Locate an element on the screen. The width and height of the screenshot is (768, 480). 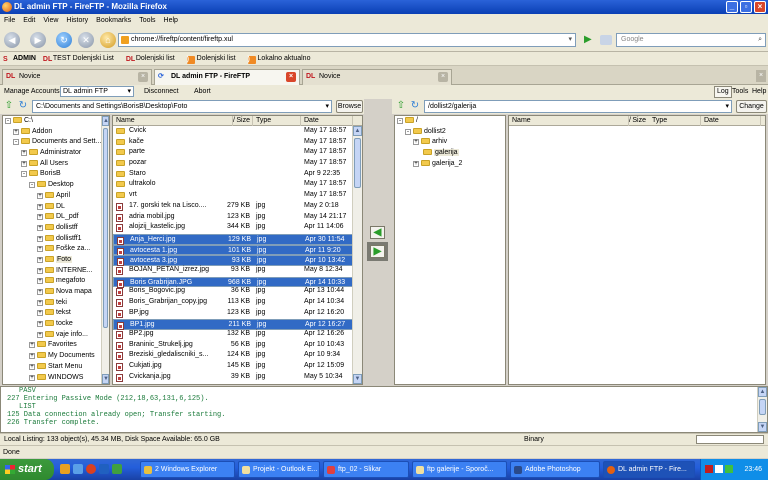
tree-item: + Favorites is located at coordinates (56, 345).